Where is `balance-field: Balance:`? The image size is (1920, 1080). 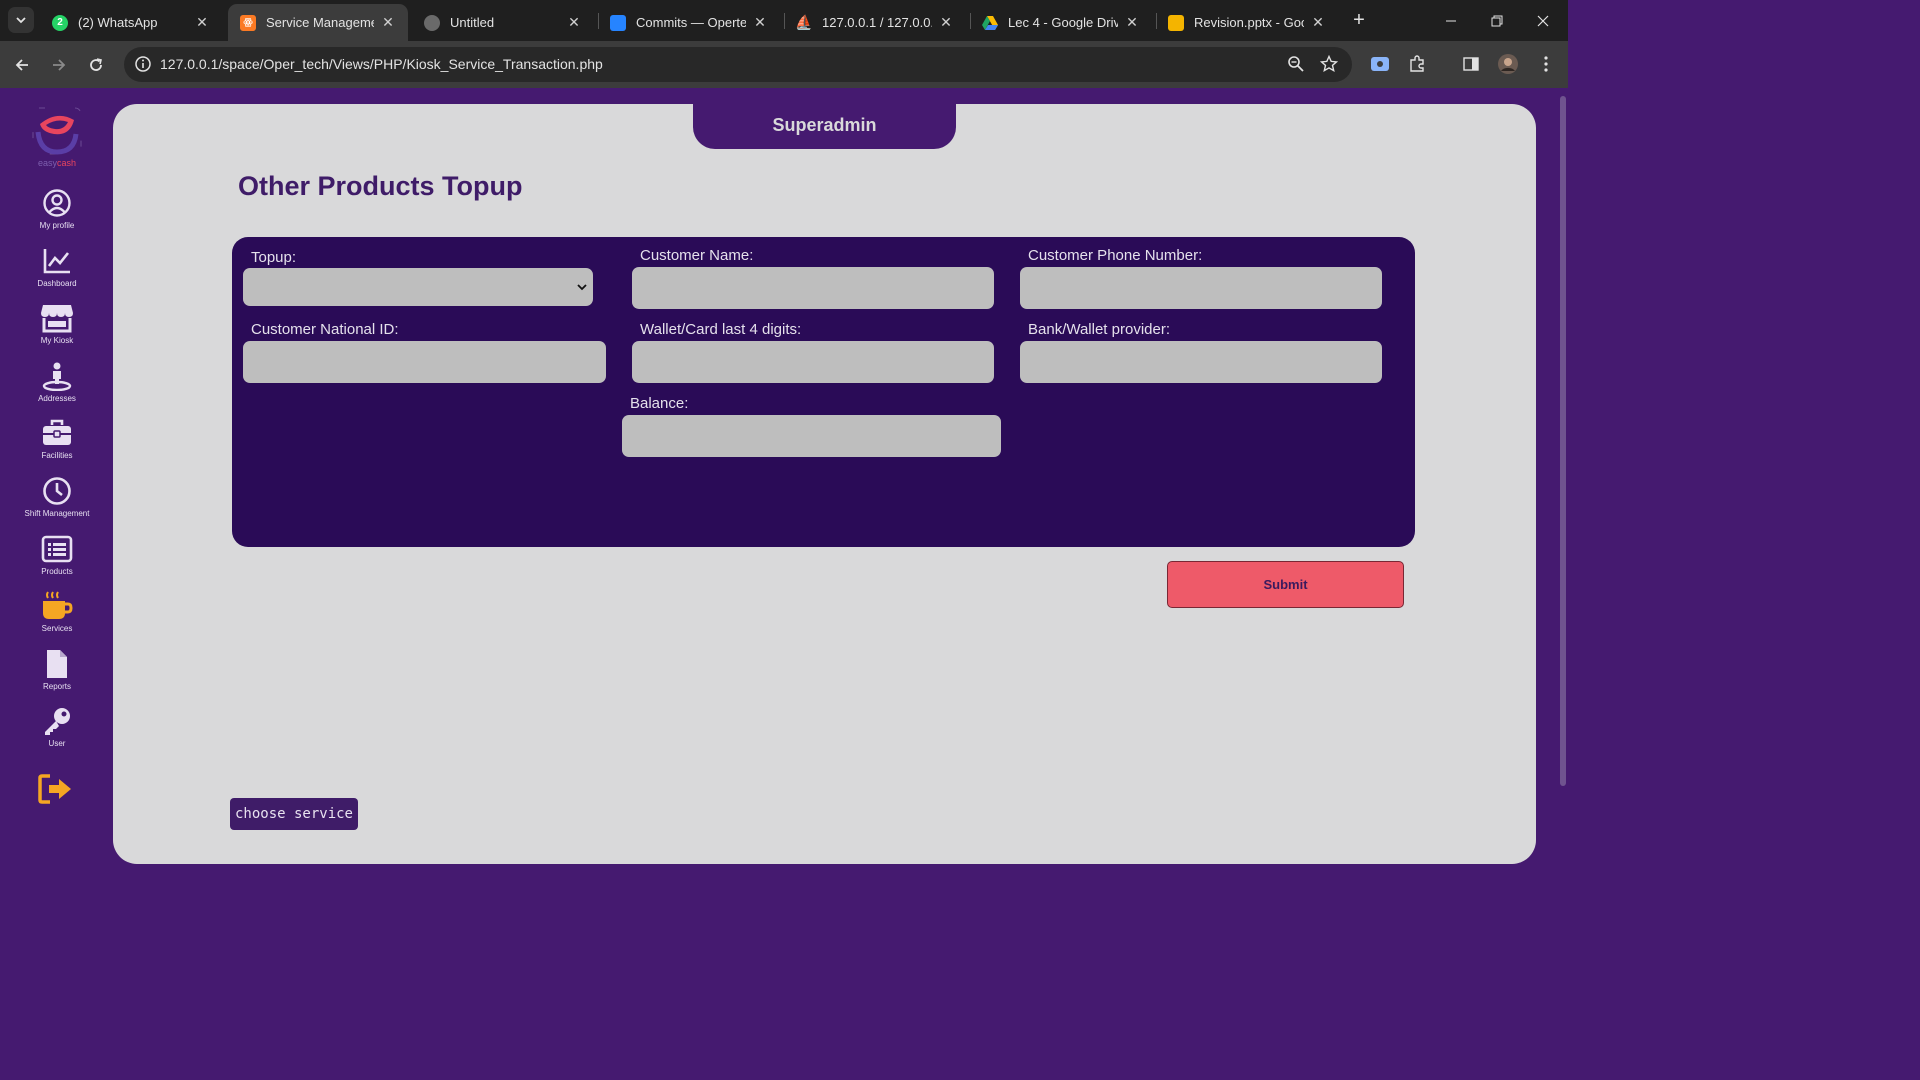 balance-field: Balance: is located at coordinates (811, 426).